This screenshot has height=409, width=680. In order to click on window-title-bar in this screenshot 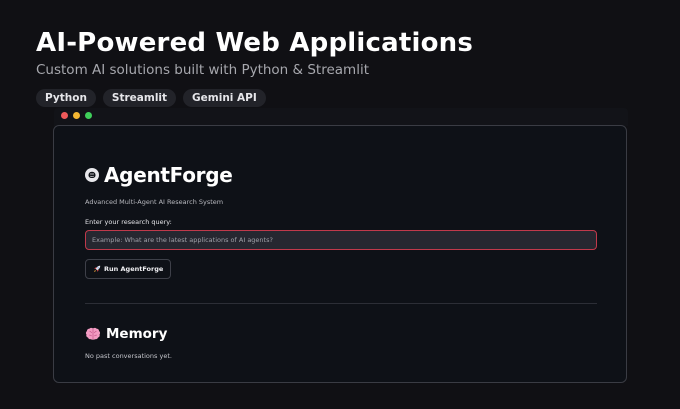, I will do `click(341, 117)`.